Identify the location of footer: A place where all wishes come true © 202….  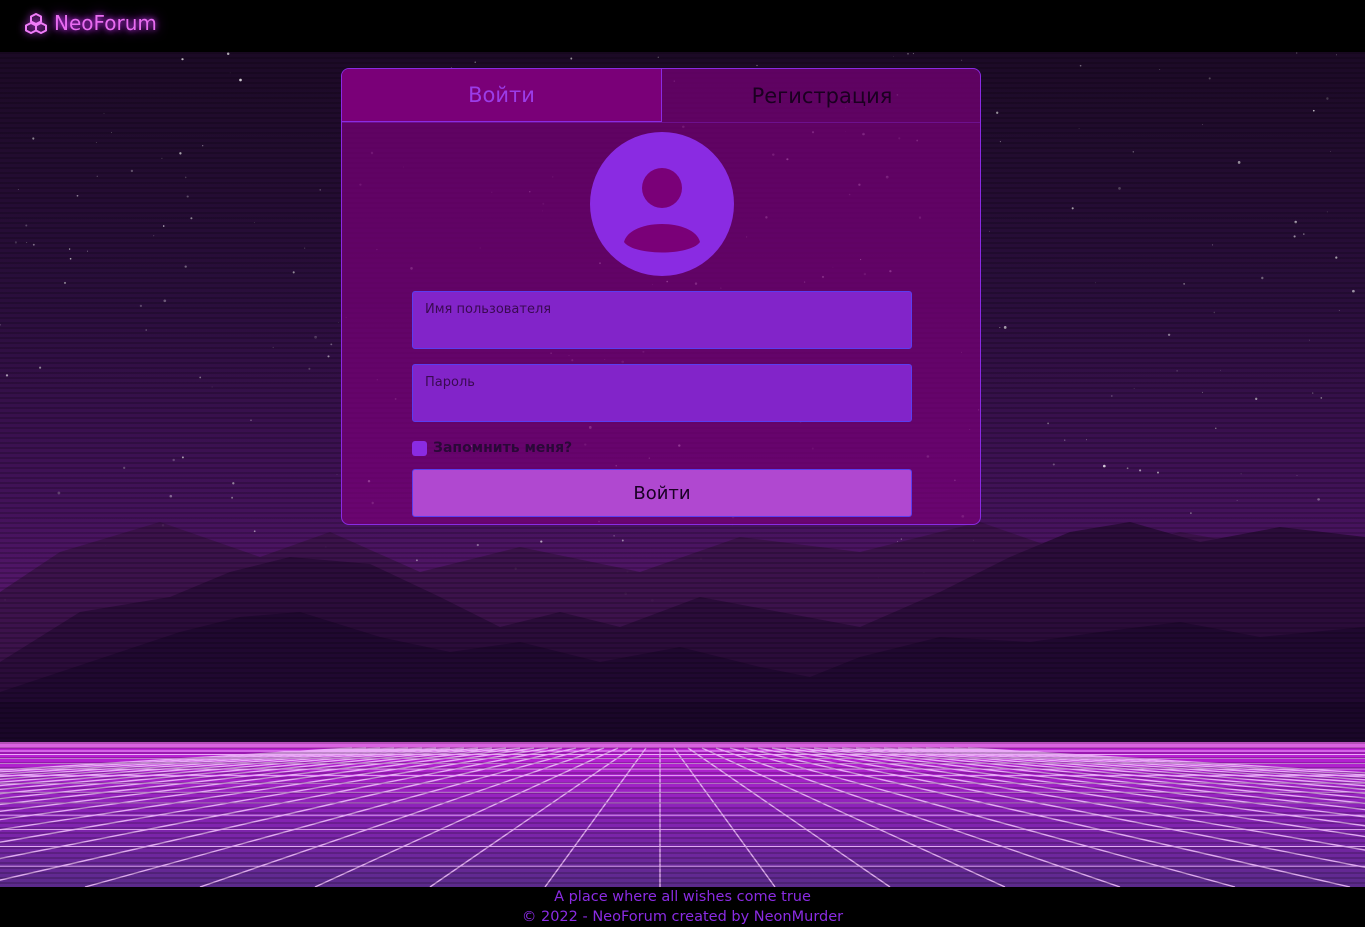
(682, 907).